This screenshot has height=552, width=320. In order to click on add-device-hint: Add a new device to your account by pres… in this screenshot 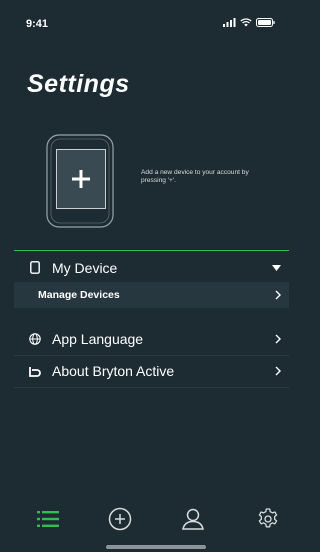, I will do `click(195, 176)`.